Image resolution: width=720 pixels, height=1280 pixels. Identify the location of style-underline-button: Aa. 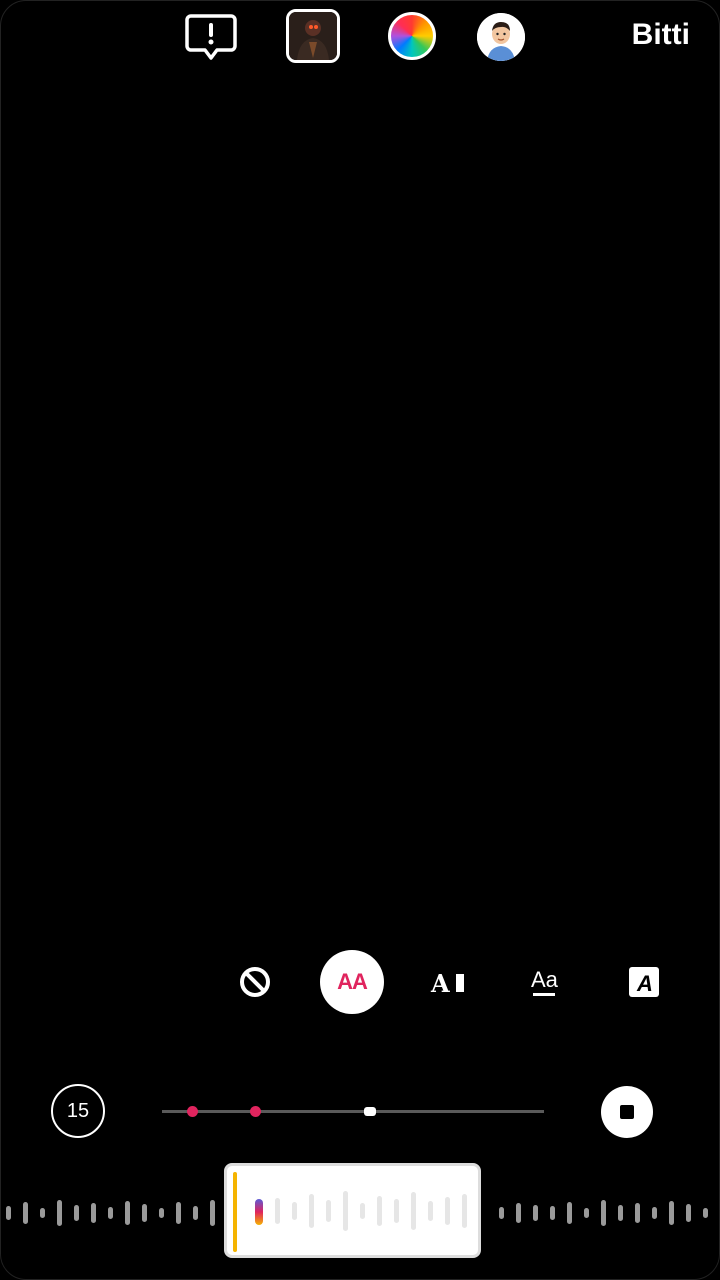
(547, 982).